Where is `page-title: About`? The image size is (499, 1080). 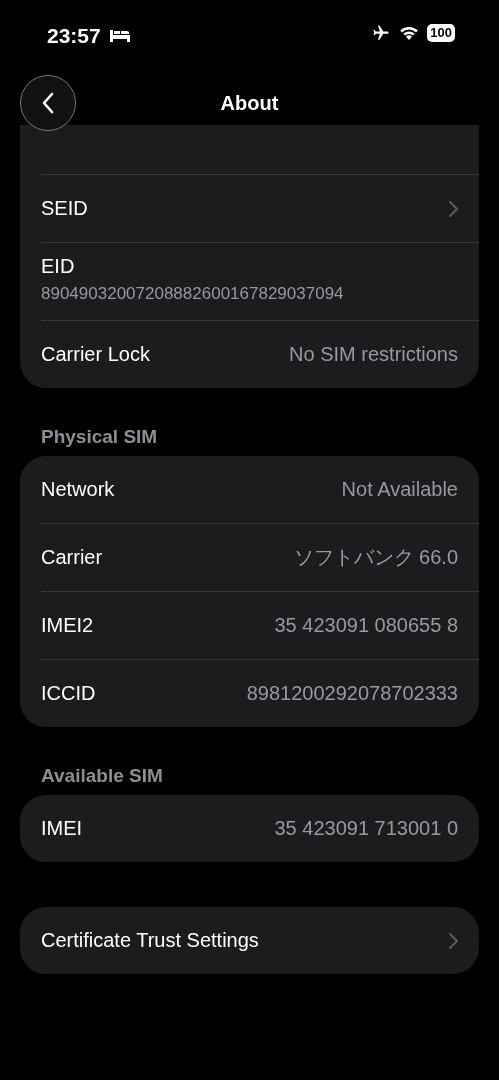
page-title: About is located at coordinates (249, 103).